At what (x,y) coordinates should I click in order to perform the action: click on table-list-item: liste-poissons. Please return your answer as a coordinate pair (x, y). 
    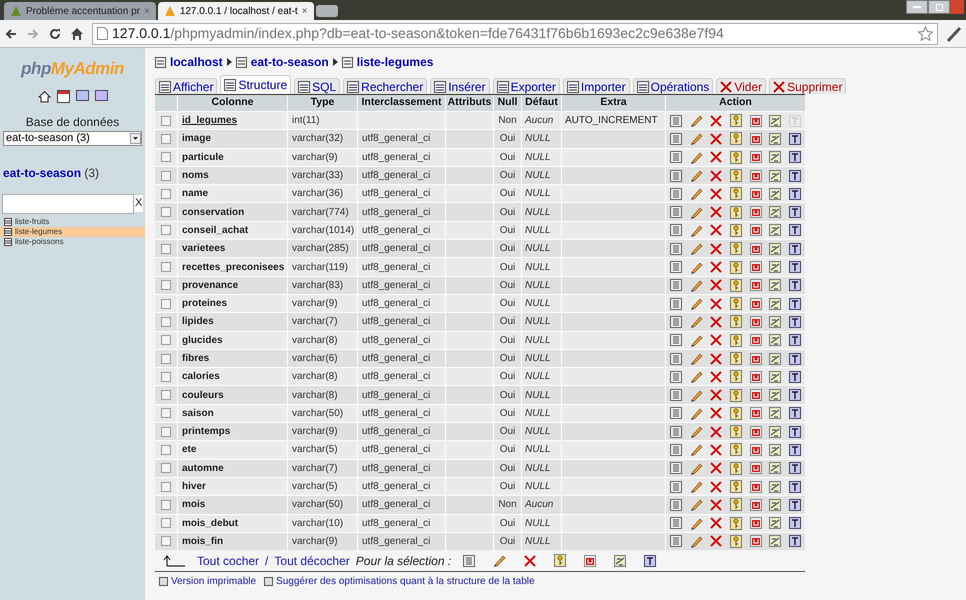
    Looking at the image, I should click on (72, 241).